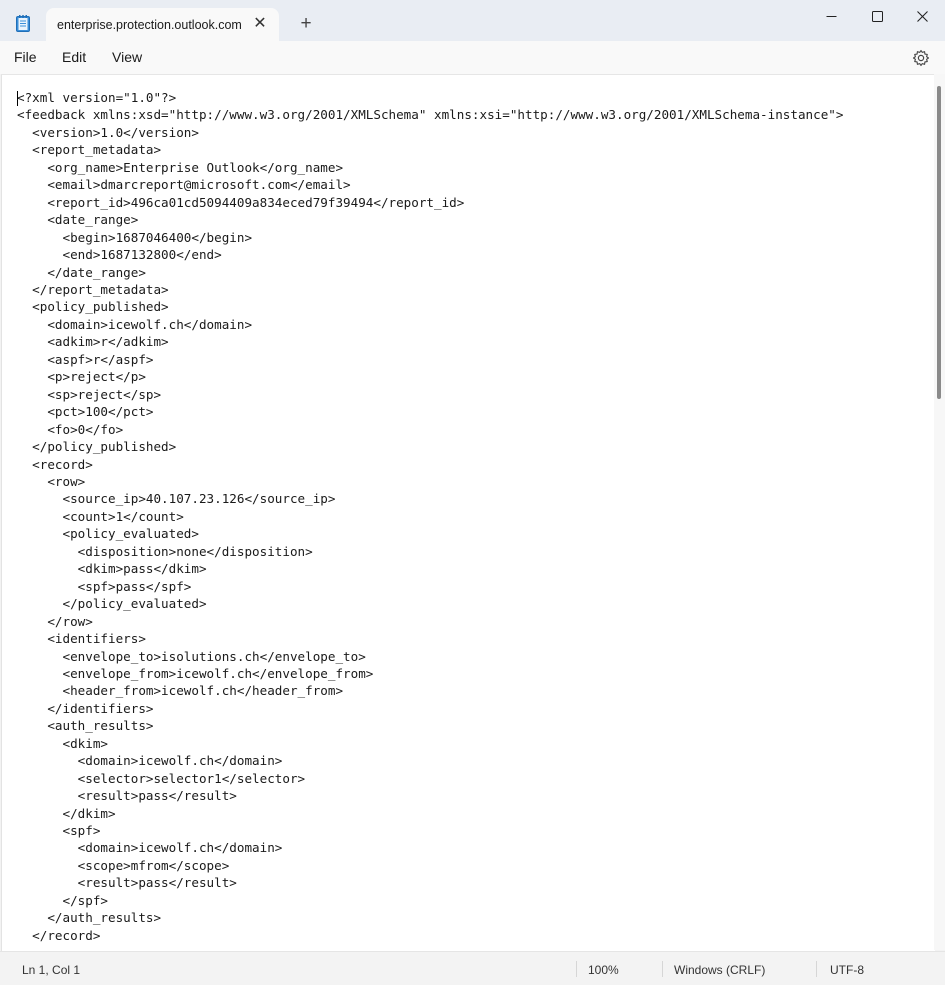 This screenshot has width=945, height=985. Describe the element at coordinates (180, 167) in the screenshot. I see `code-line: <org_name>Enterprise Outlook</org_name>` at that location.